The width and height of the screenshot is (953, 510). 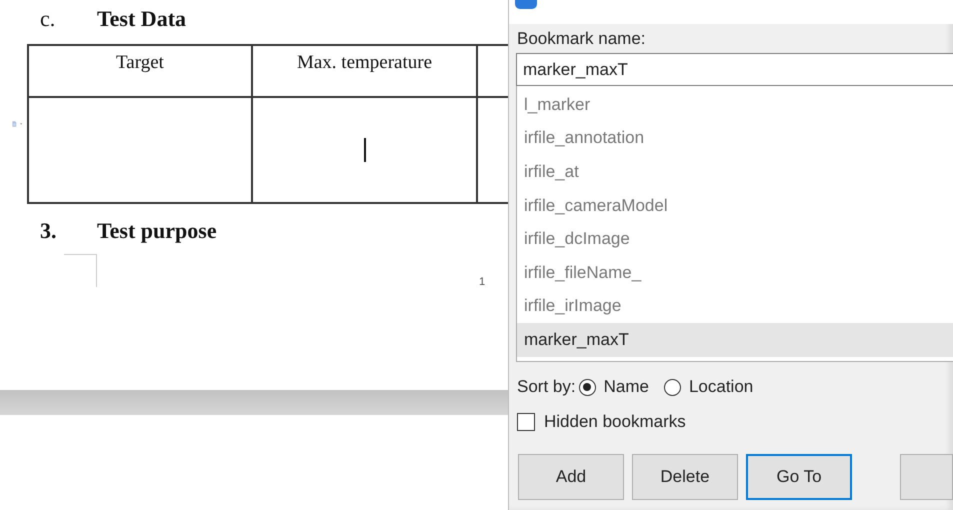 I want to click on sort-by-label: Sort by:, so click(x=546, y=387).